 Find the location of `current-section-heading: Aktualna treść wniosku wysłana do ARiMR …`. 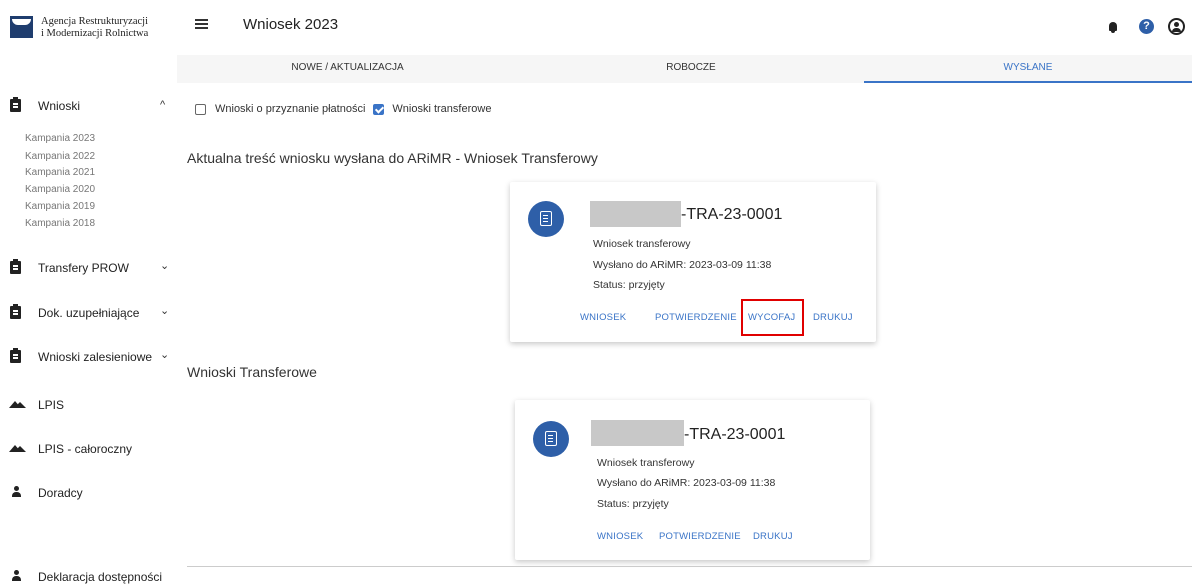

current-section-heading: Aktualna treść wniosku wysłana do ARiMR … is located at coordinates (392, 158).